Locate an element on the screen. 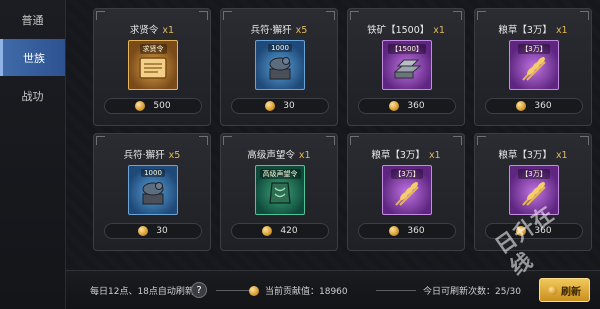 This screenshot has height=309, width=600. tab-clan: 世族 is located at coordinates (32, 57).